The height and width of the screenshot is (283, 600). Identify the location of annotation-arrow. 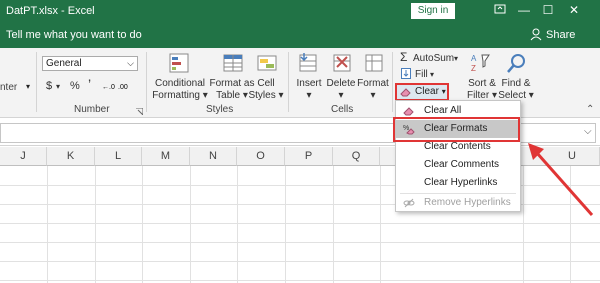
(561, 179).